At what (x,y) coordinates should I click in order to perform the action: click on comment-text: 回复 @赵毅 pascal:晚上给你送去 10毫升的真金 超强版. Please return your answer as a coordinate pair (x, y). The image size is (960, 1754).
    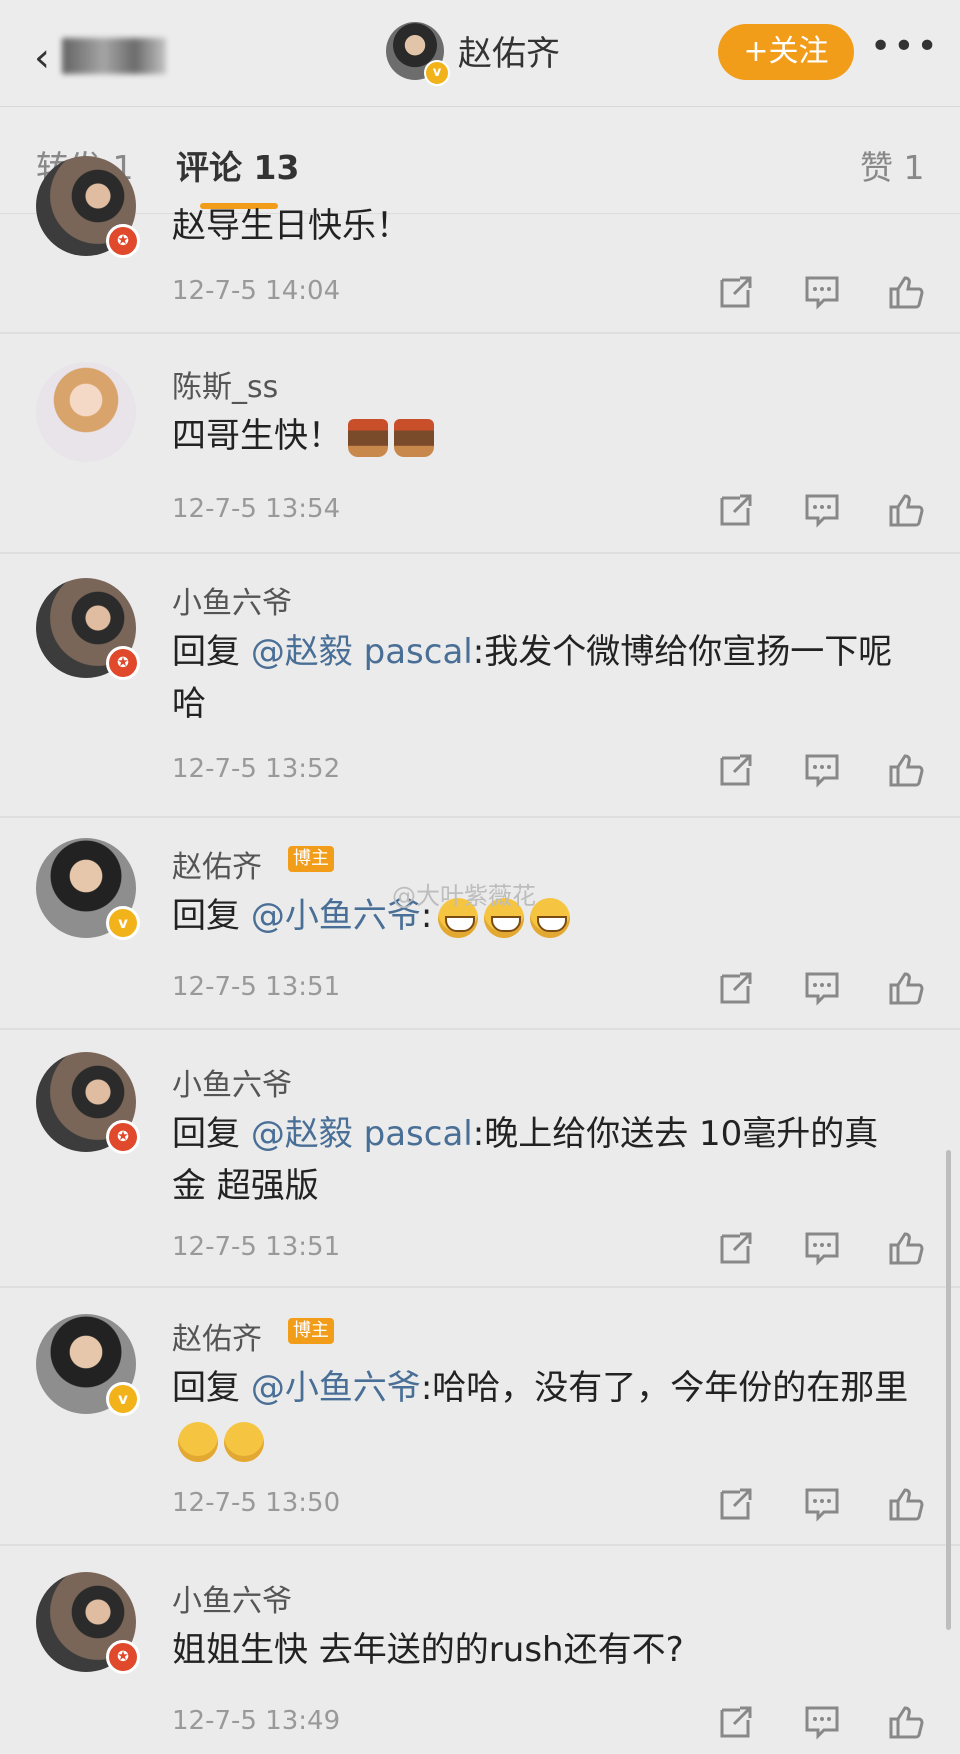
    Looking at the image, I should click on (542, 1160).